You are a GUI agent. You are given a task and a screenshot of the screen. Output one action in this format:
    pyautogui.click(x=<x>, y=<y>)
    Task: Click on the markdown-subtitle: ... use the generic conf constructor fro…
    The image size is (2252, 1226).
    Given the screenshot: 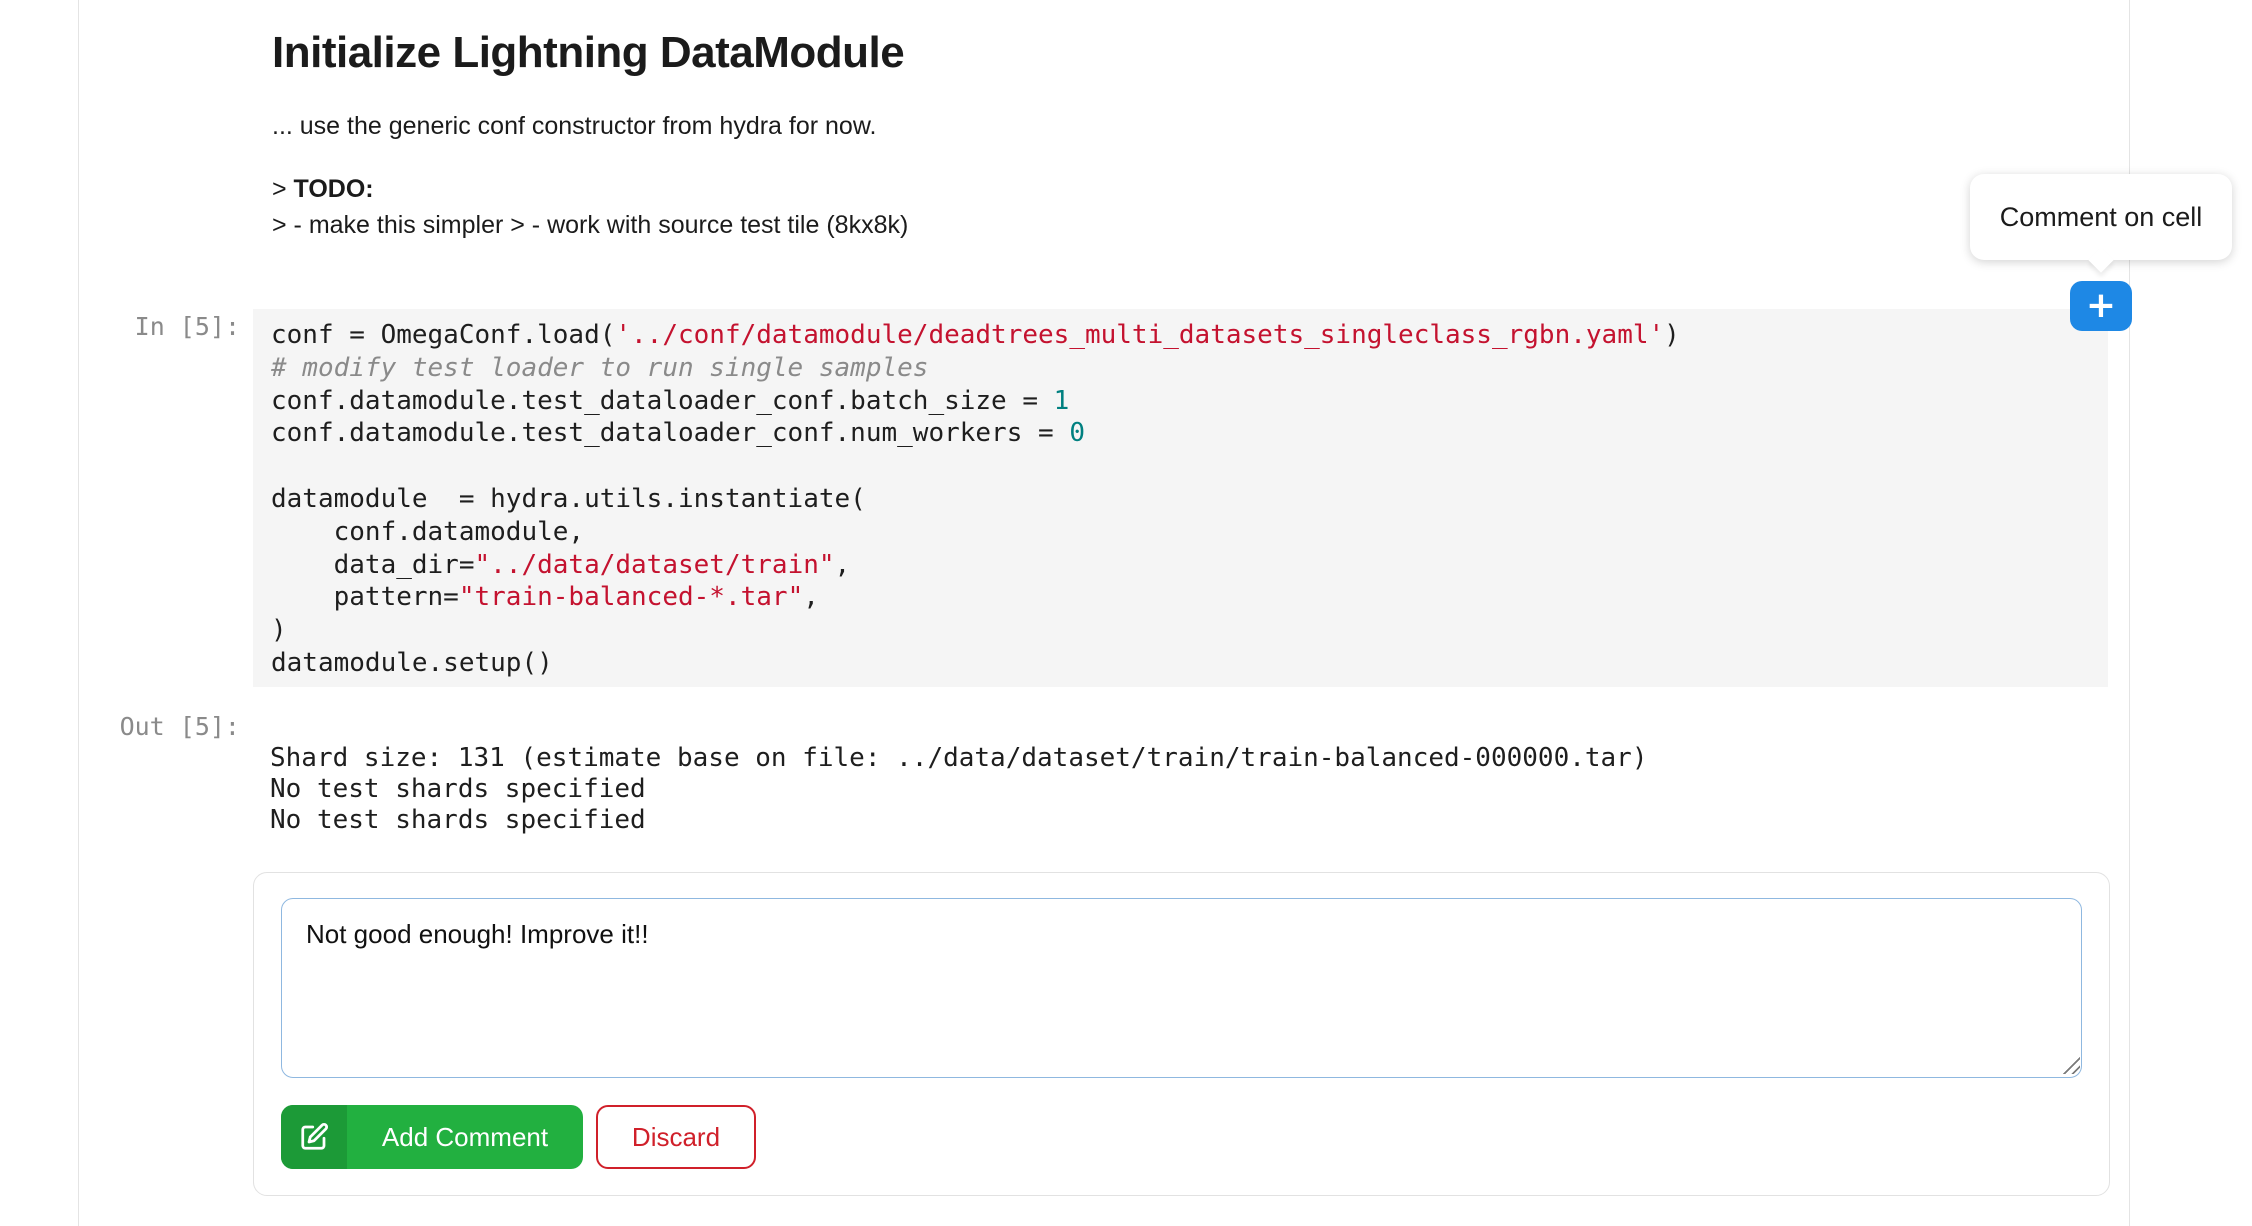 What is the action you would take?
    pyautogui.click(x=574, y=126)
    